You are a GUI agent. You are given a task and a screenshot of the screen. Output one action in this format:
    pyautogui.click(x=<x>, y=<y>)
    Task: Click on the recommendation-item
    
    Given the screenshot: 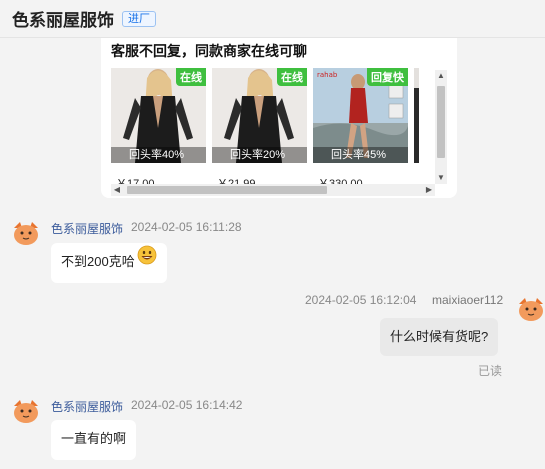 What is the action you would take?
    pyautogui.click(x=416, y=133)
    